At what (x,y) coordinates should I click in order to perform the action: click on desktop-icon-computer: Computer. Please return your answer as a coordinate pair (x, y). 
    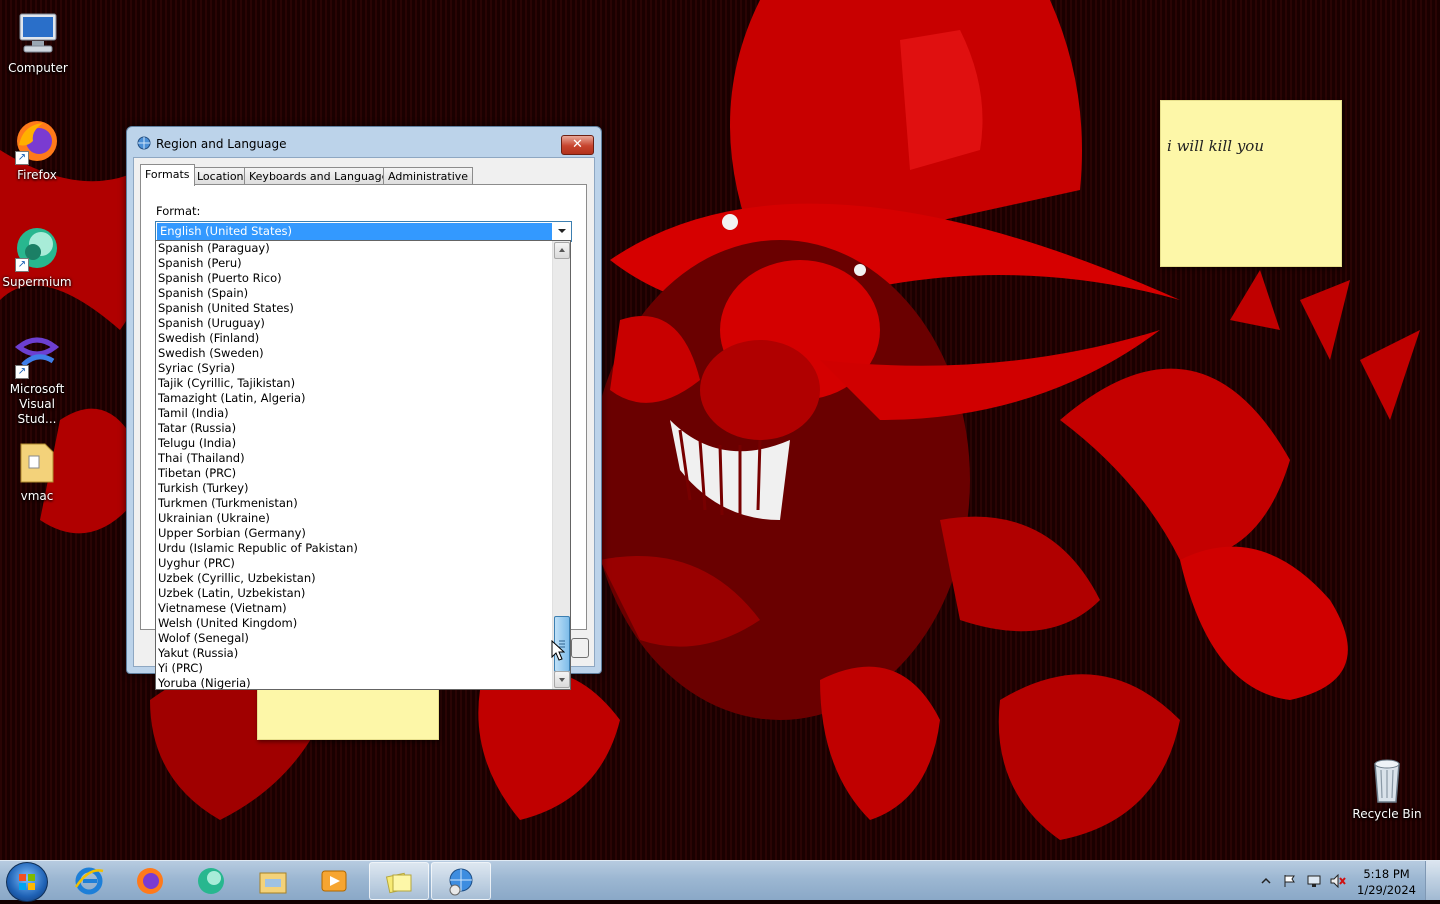
    Looking at the image, I should click on (38, 43).